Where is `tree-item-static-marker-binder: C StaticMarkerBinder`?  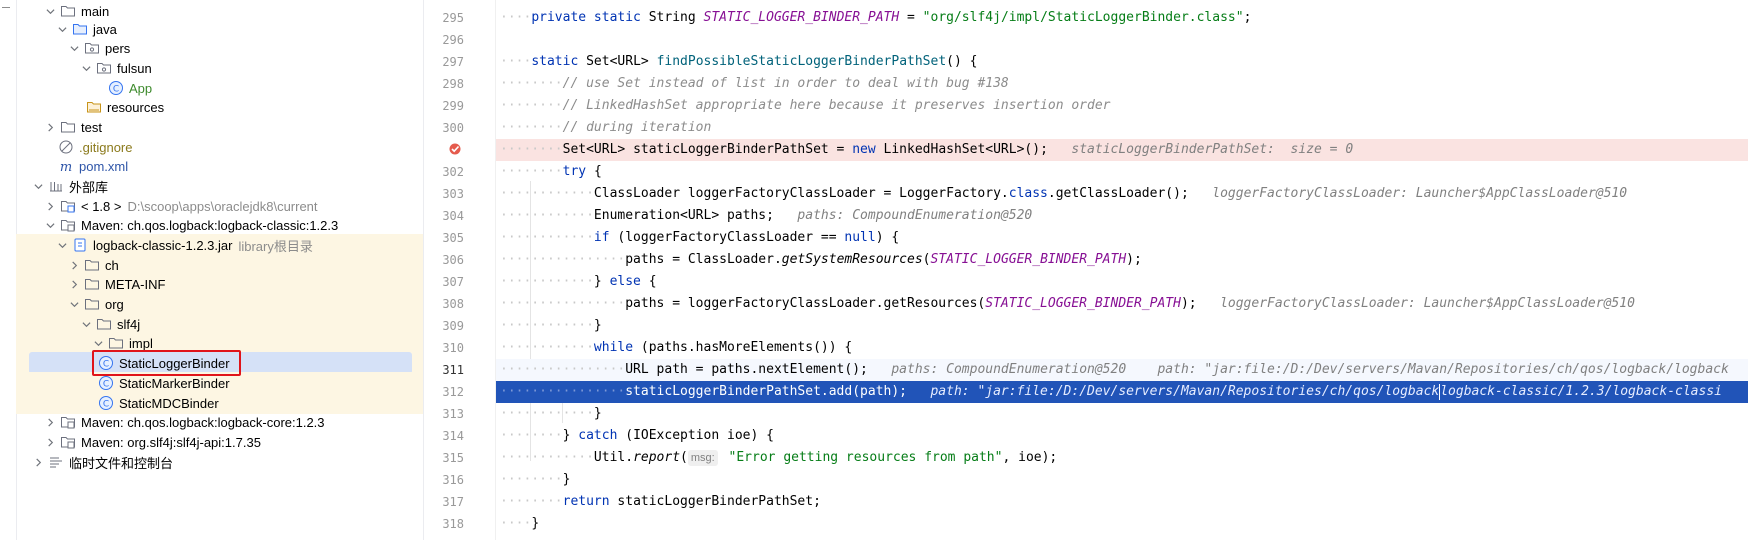 tree-item-static-marker-binder: C StaticMarkerBinder is located at coordinates (219, 383).